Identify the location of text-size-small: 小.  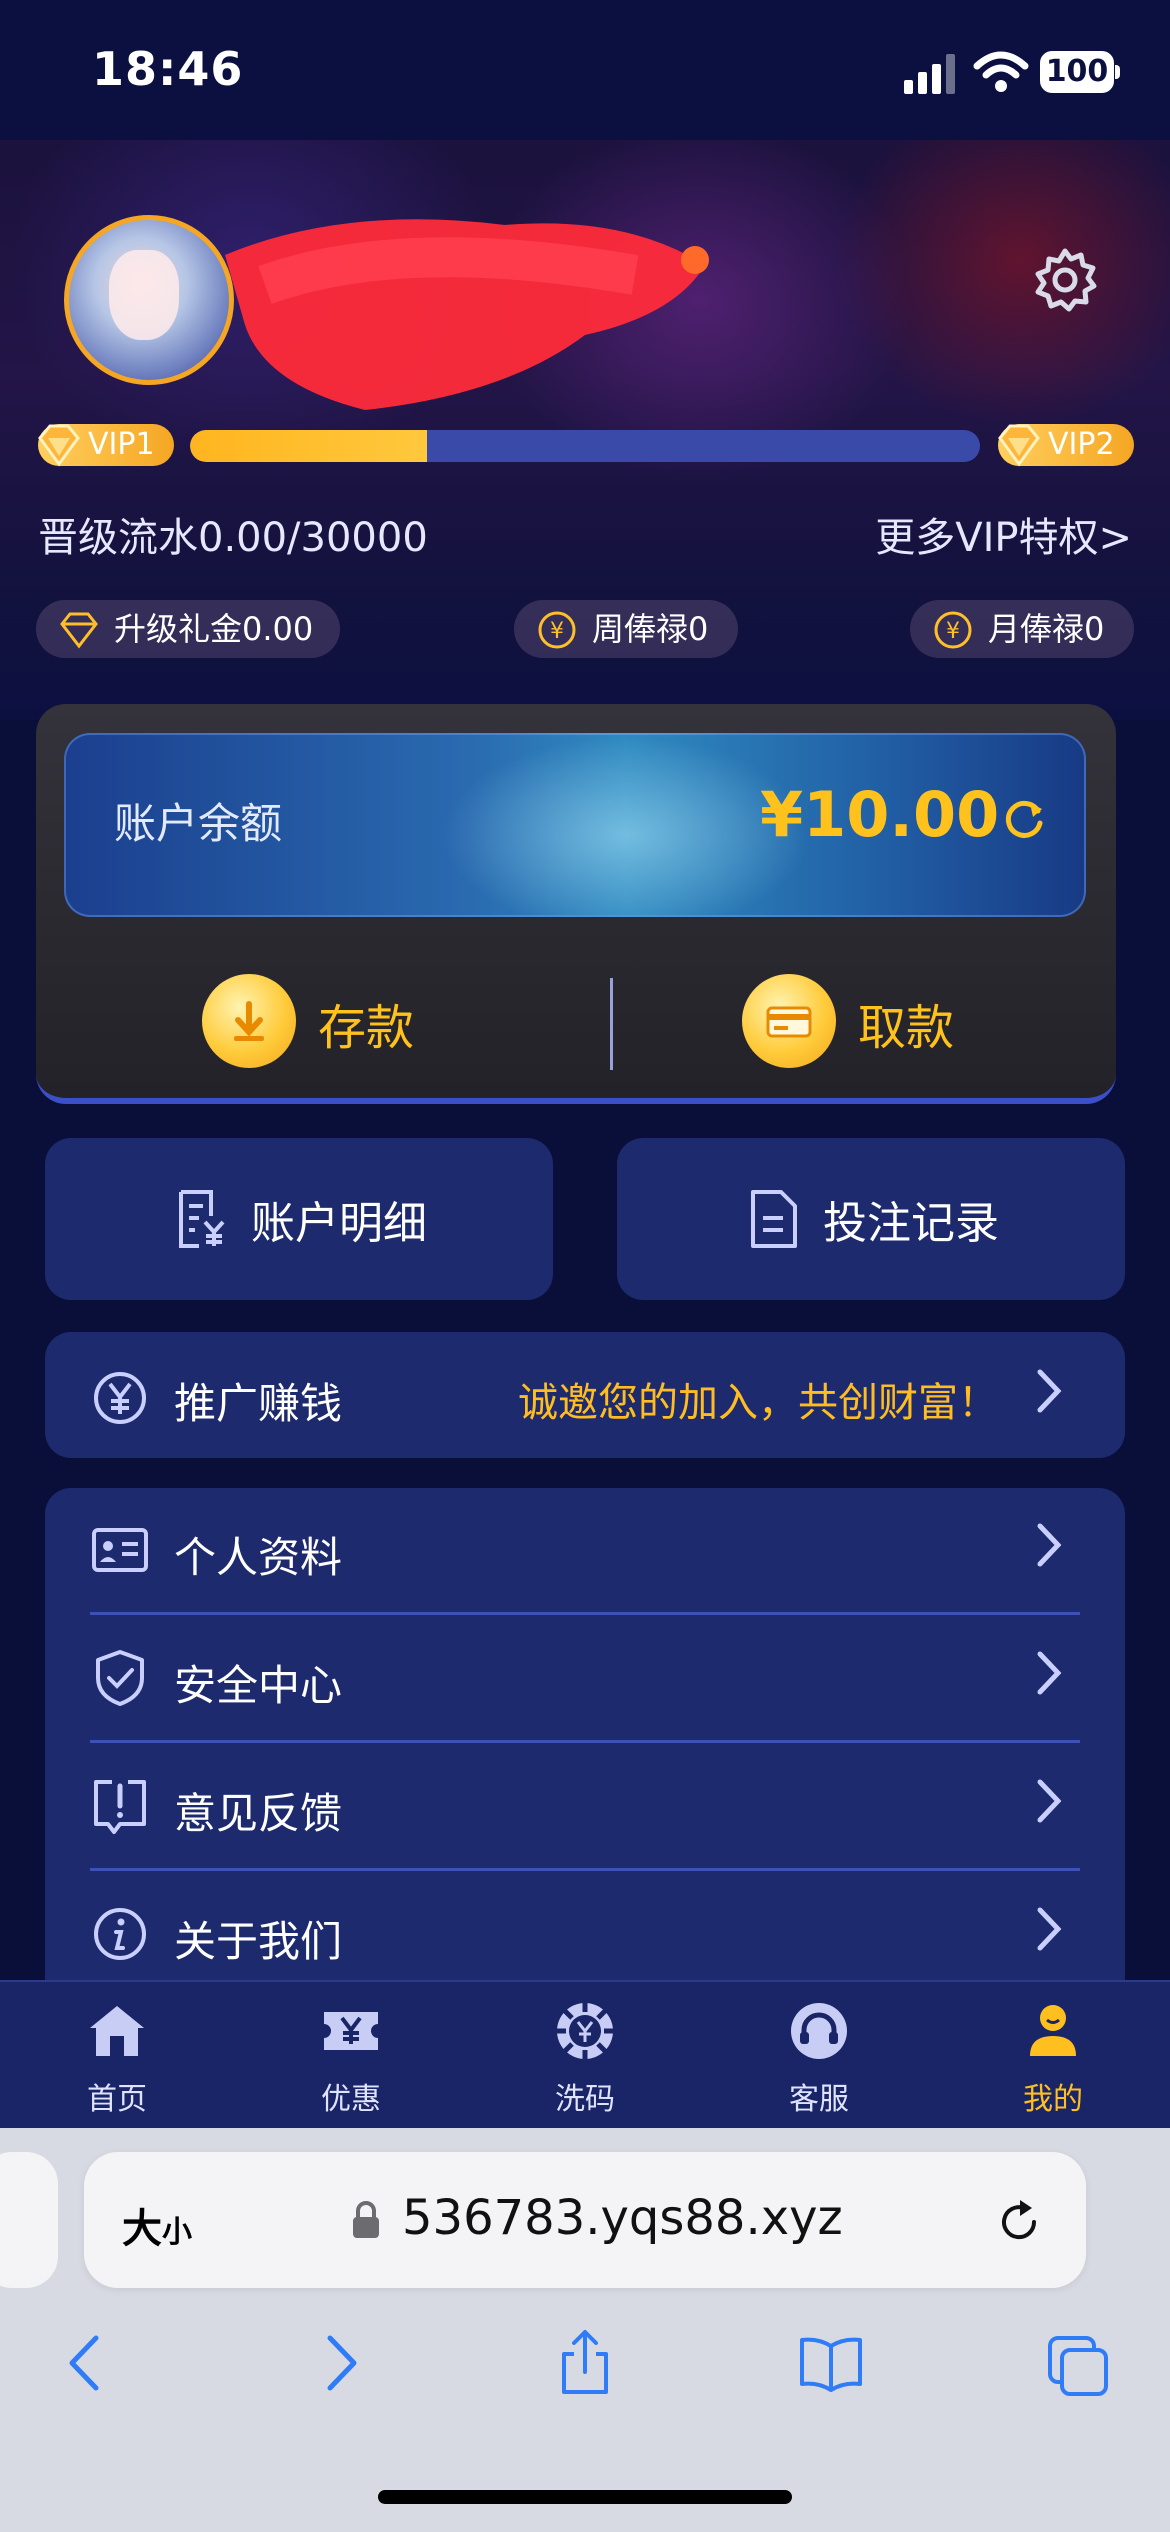
(177, 2232).